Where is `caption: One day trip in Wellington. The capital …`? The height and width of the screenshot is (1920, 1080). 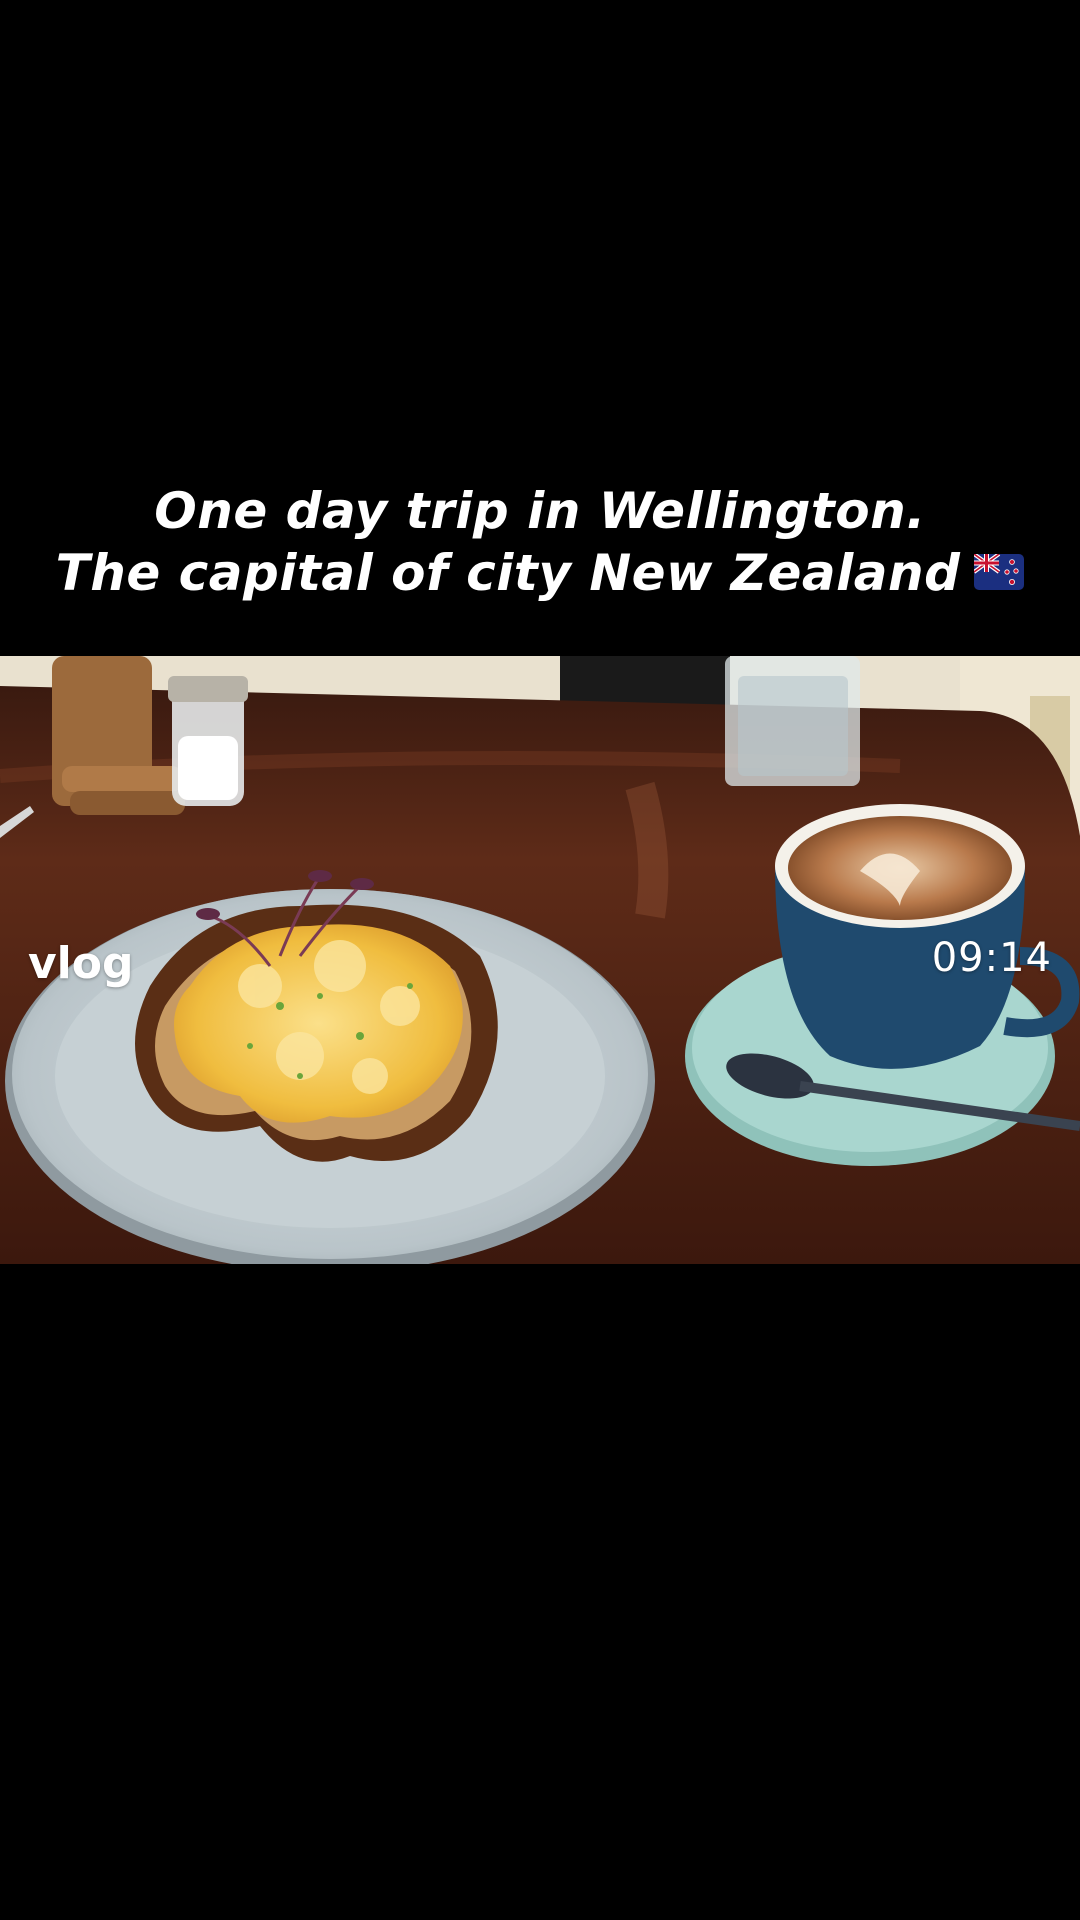 caption: One day trip in Wellington. The capital … is located at coordinates (540, 544).